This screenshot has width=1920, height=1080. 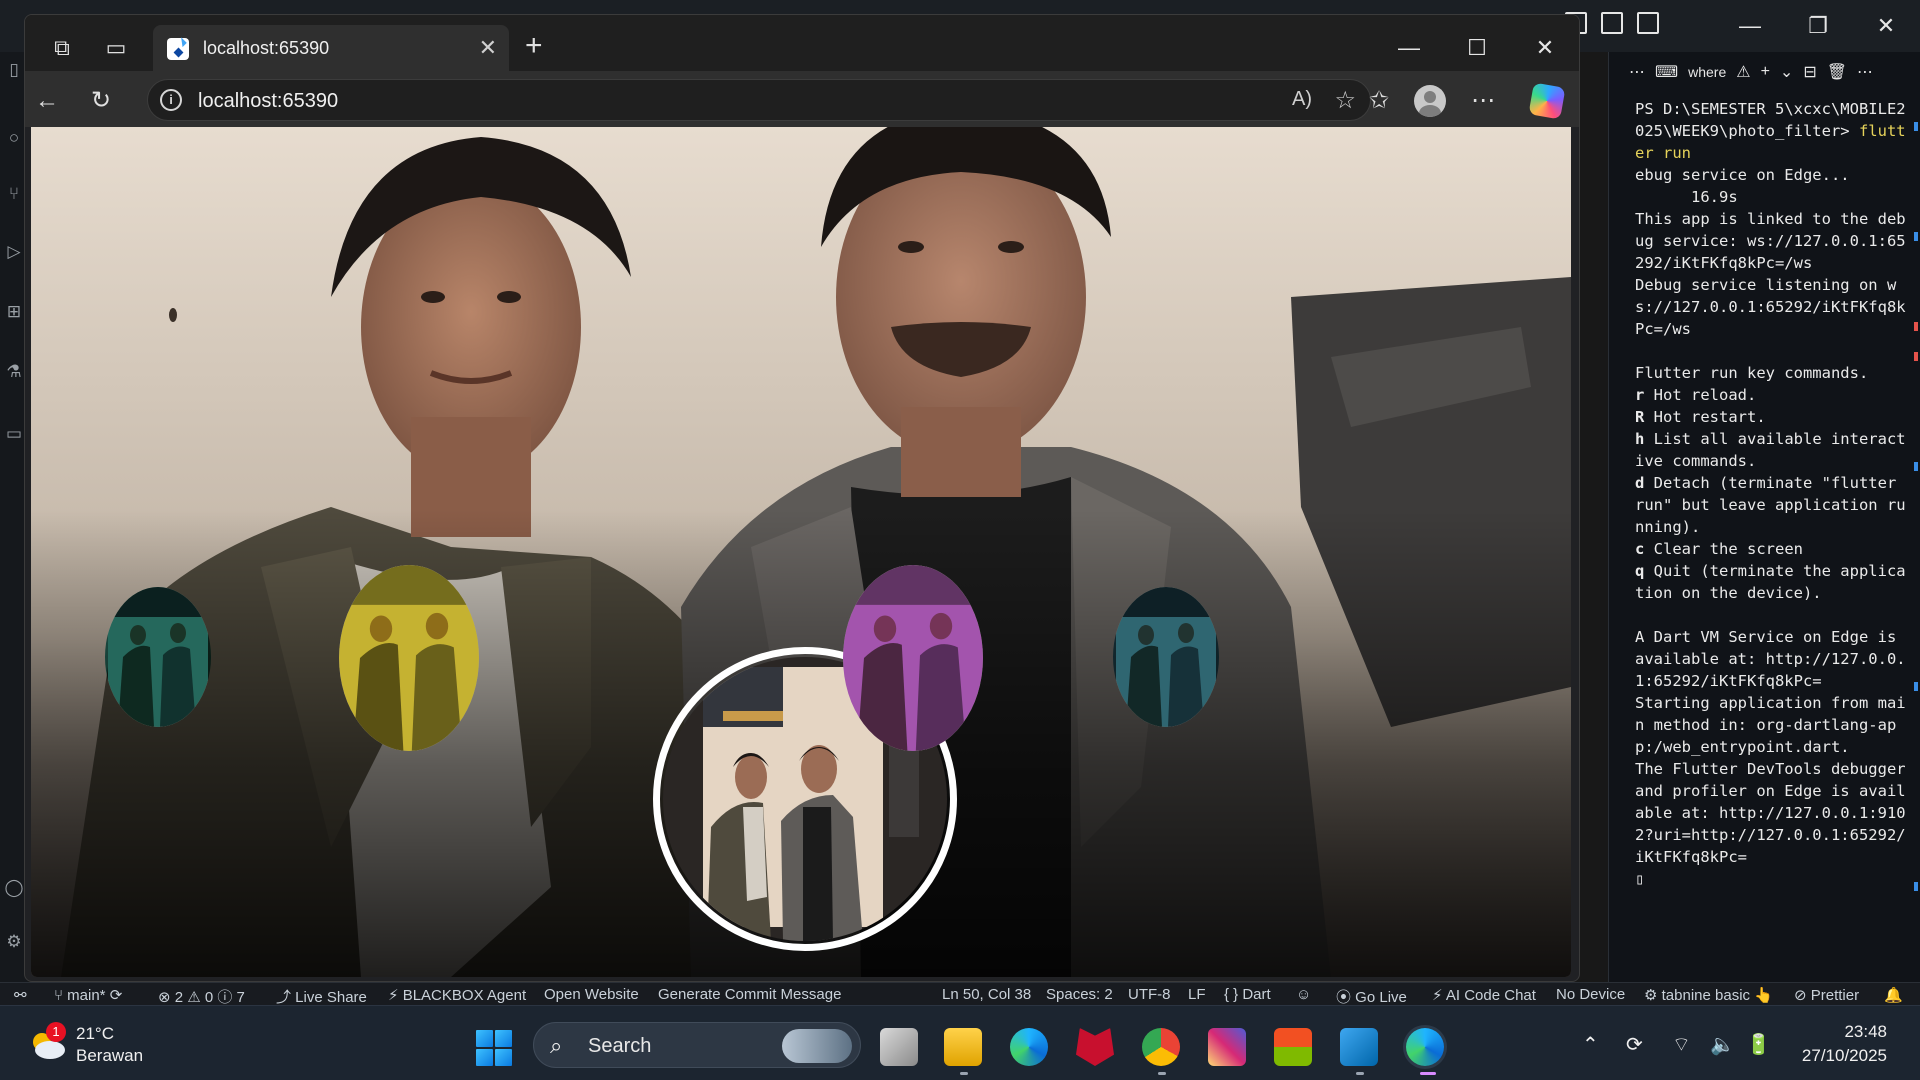 What do you see at coordinates (1483, 101) in the screenshot?
I see `settings-more-icon: ⋯` at bounding box center [1483, 101].